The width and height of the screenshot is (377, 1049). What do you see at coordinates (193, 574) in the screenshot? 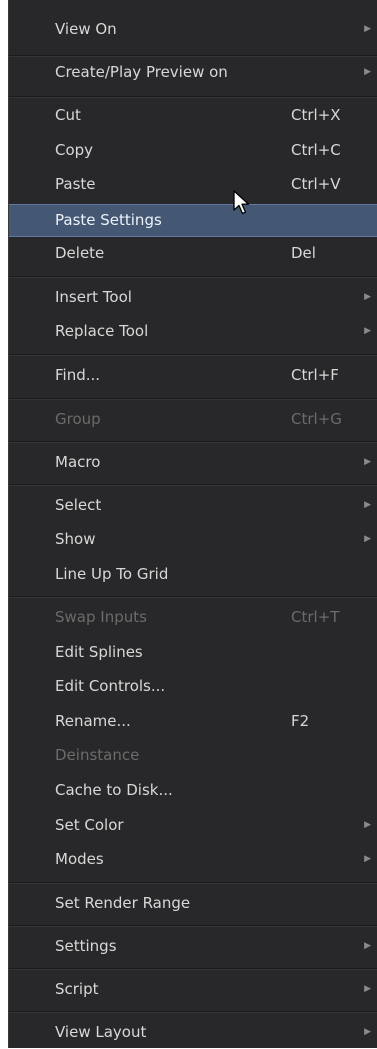
I see `menu-item-line-up-to-grid: Line Up To Grid` at bounding box center [193, 574].